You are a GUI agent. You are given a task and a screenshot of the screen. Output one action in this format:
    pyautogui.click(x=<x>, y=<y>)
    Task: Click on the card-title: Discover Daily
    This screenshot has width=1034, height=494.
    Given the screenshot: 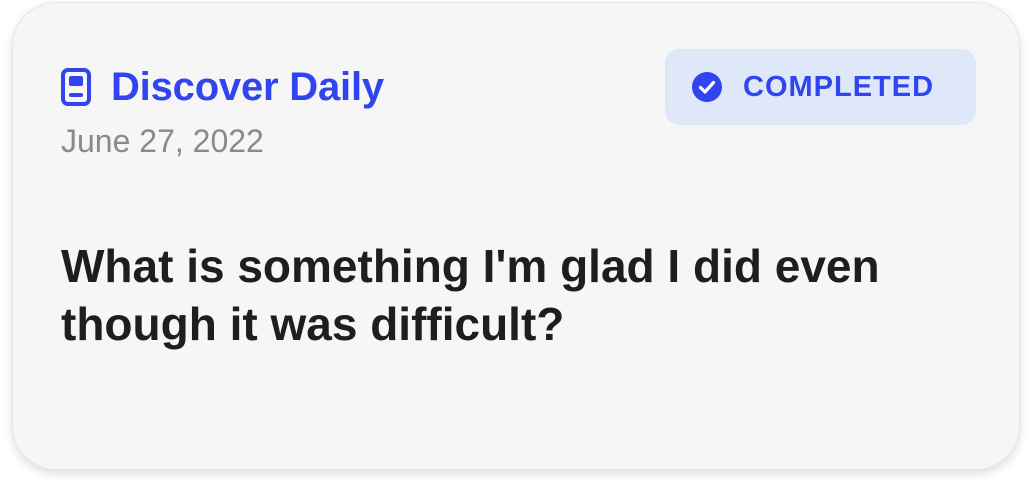 What is the action you would take?
    pyautogui.click(x=247, y=87)
    